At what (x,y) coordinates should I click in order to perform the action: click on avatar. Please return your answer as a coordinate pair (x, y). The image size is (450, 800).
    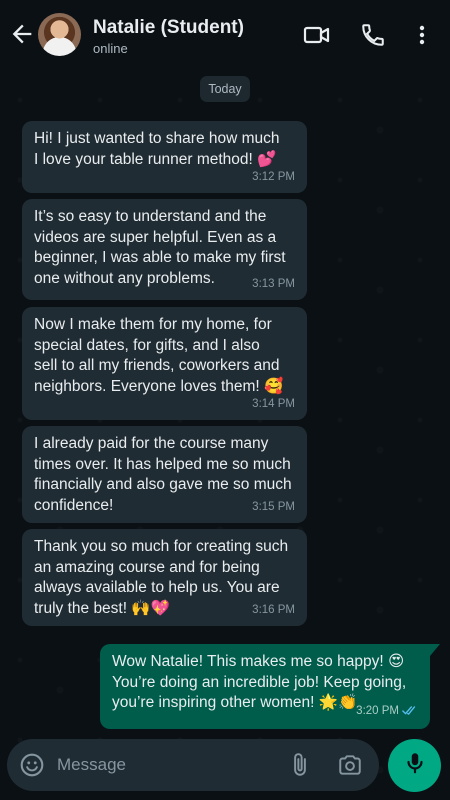
    Looking at the image, I should click on (59, 34).